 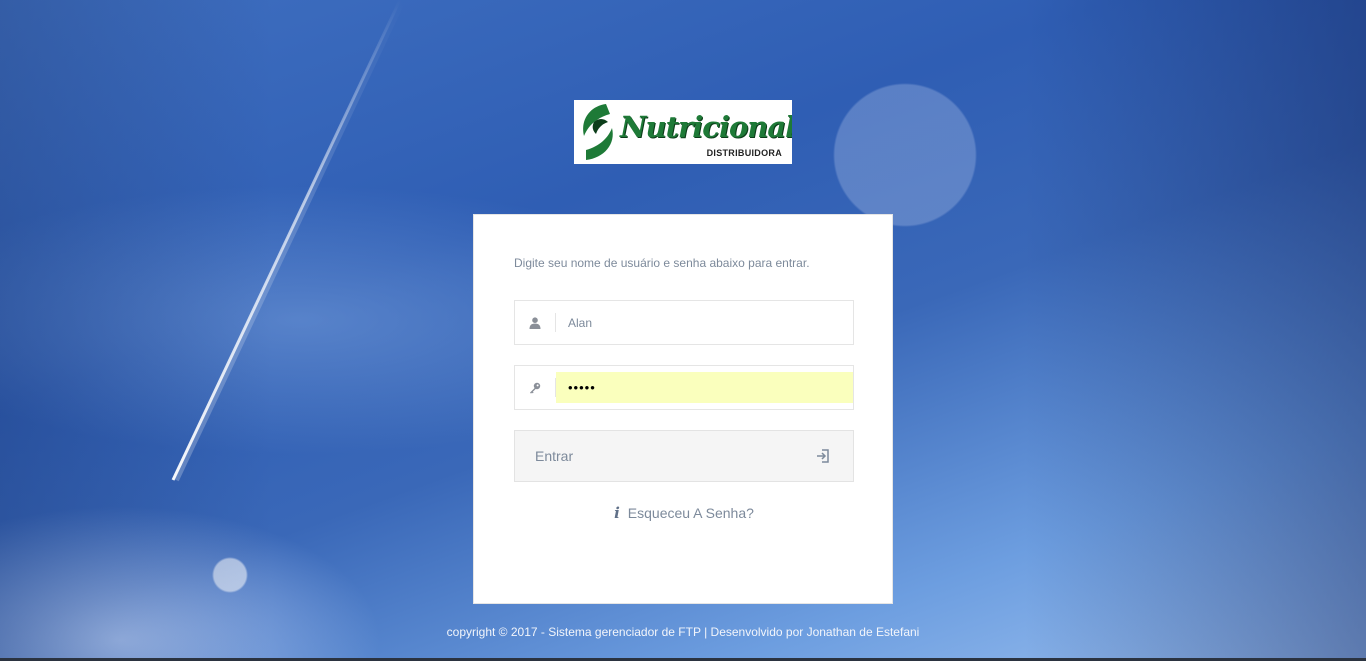 I want to click on username-input, so click(x=704, y=322).